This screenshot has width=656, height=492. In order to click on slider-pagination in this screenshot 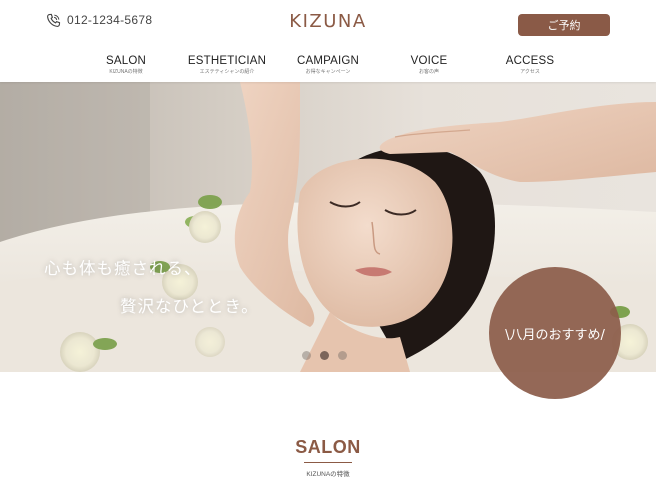, I will do `click(324, 355)`.